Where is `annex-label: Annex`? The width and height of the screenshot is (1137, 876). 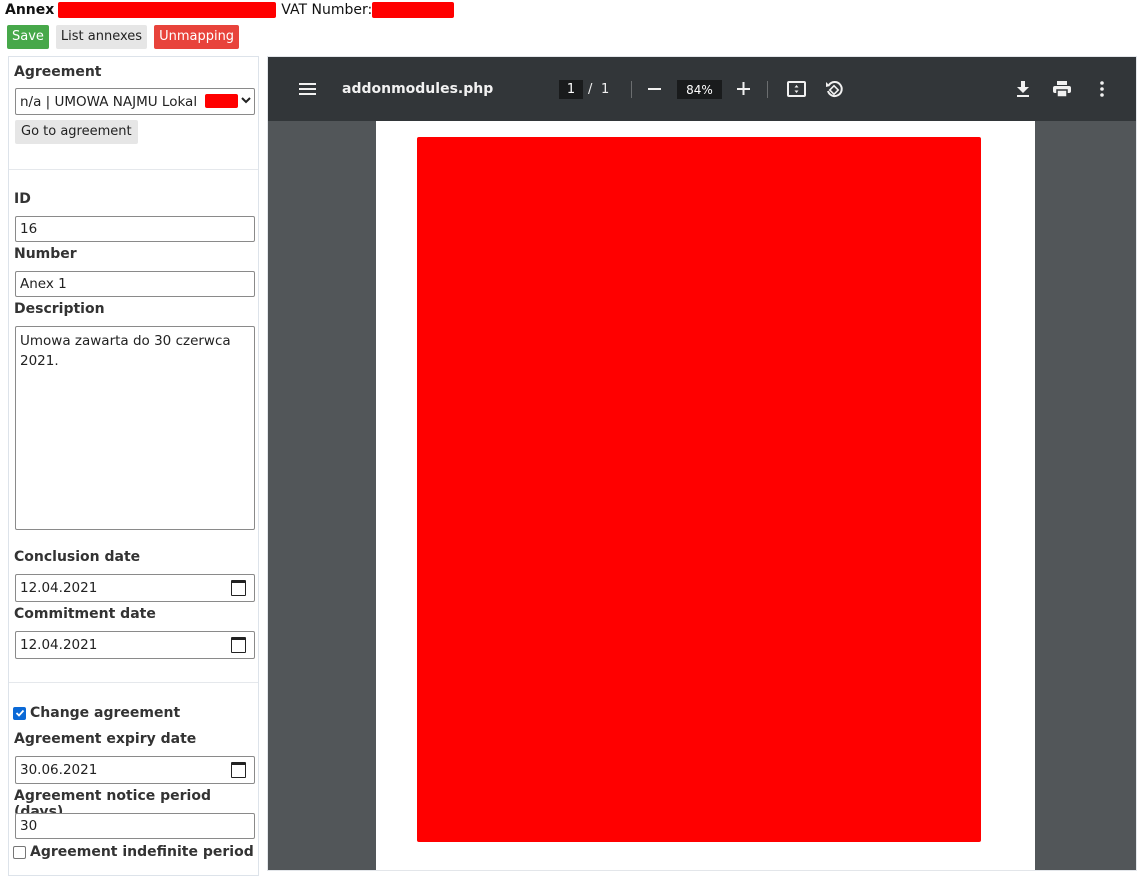 annex-label: Annex is located at coordinates (30, 10).